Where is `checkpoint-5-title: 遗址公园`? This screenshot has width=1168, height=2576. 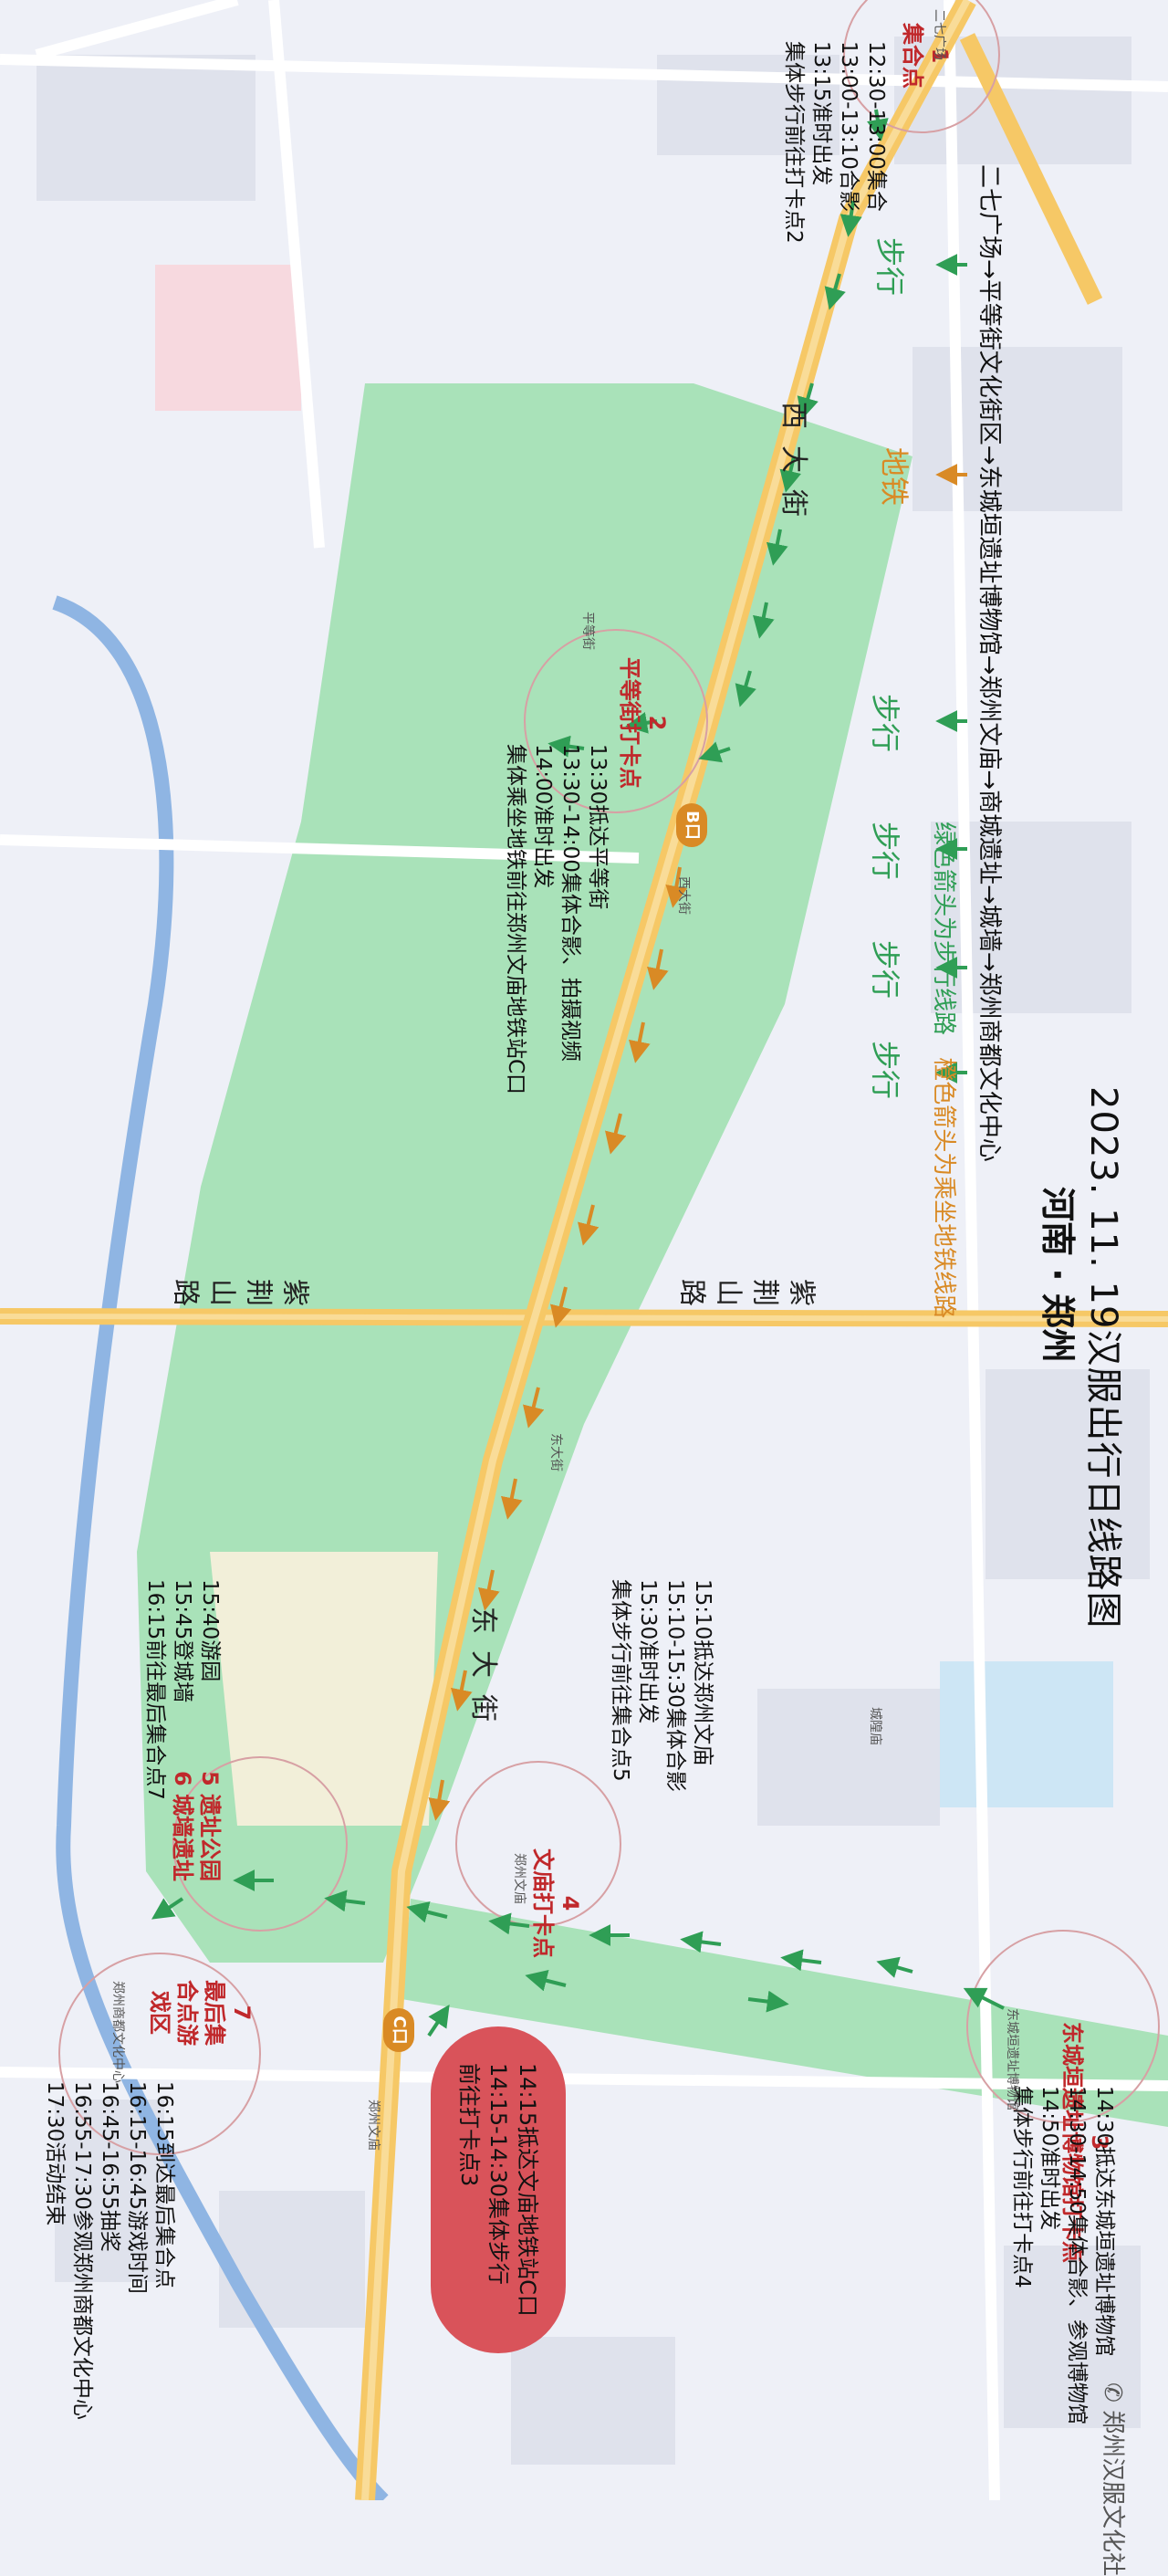
checkpoint-5-title: 遗址公园 is located at coordinates (210, 1838).